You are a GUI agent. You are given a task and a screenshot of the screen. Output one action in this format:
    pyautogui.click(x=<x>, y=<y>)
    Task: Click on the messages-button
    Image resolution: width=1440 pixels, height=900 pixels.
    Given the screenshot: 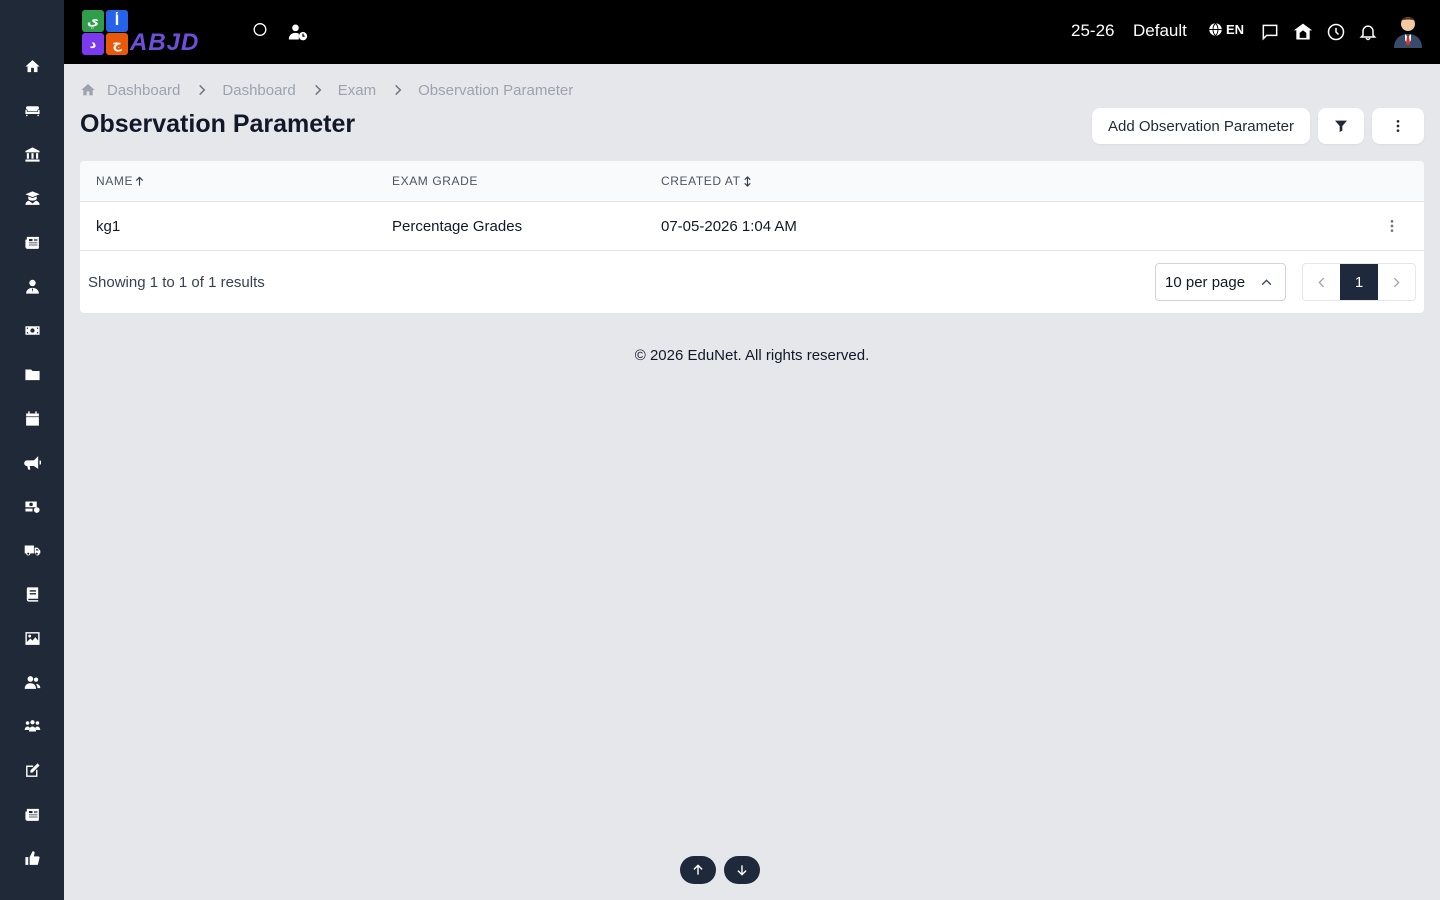 What is the action you would take?
    pyautogui.click(x=1270, y=32)
    